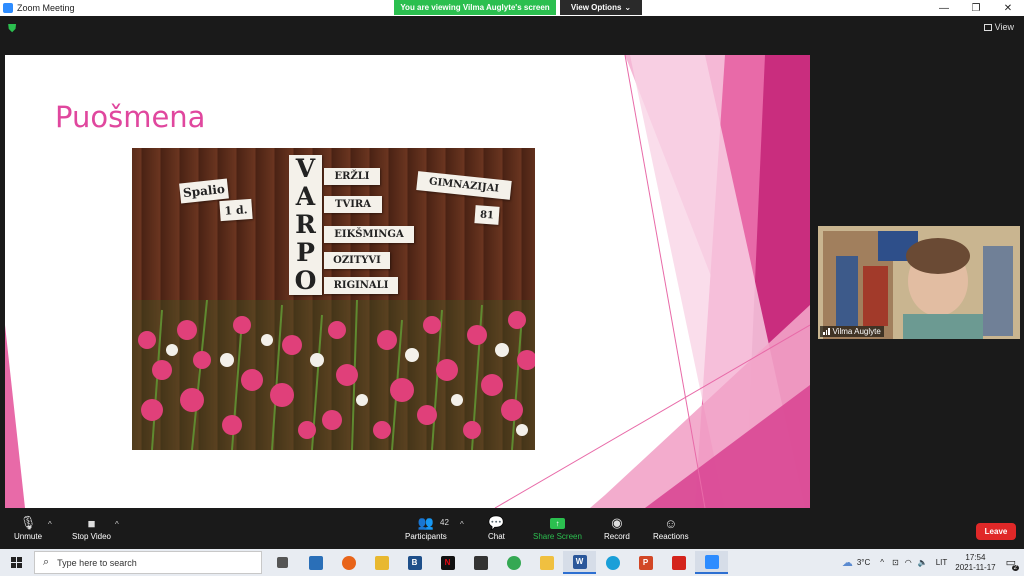  I want to click on zoom-icon, so click(711, 561).